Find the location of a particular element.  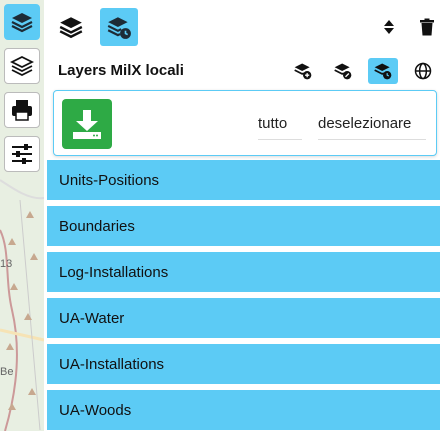

mode-globe is located at coordinates (423, 71).